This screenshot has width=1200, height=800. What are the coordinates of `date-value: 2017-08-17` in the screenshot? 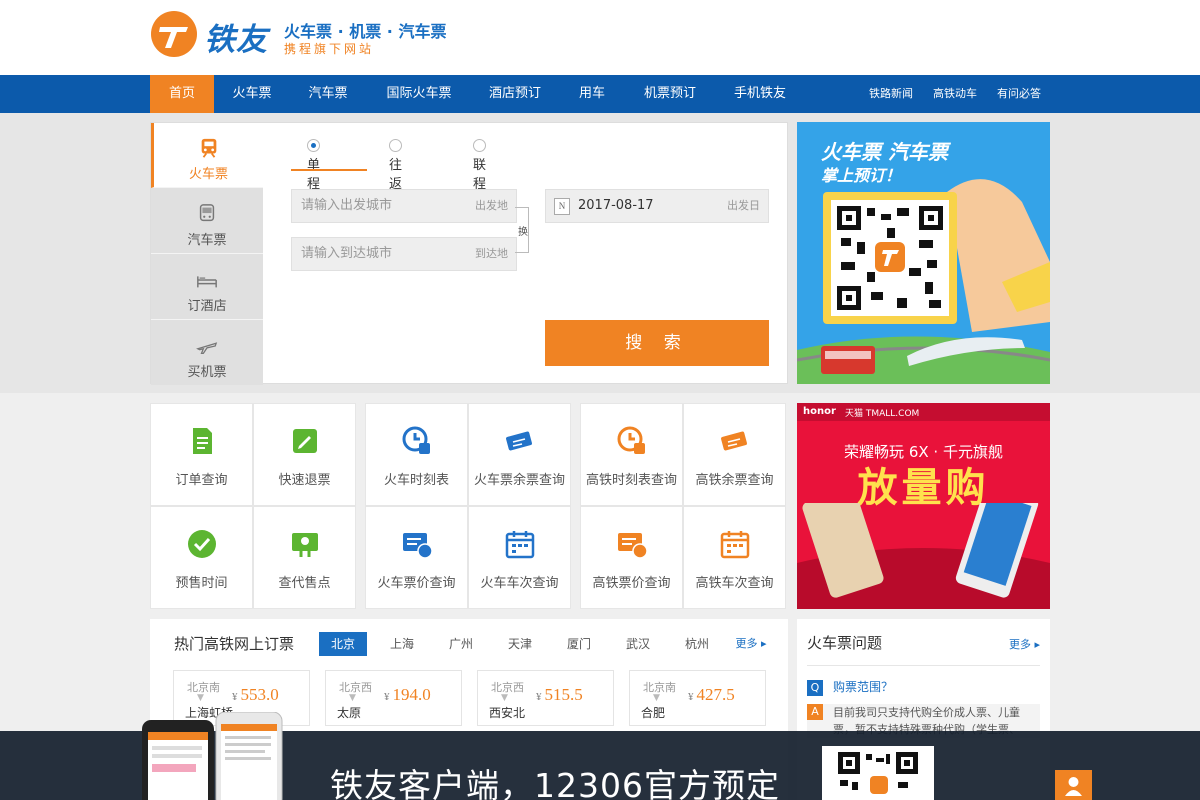 It's located at (616, 205).